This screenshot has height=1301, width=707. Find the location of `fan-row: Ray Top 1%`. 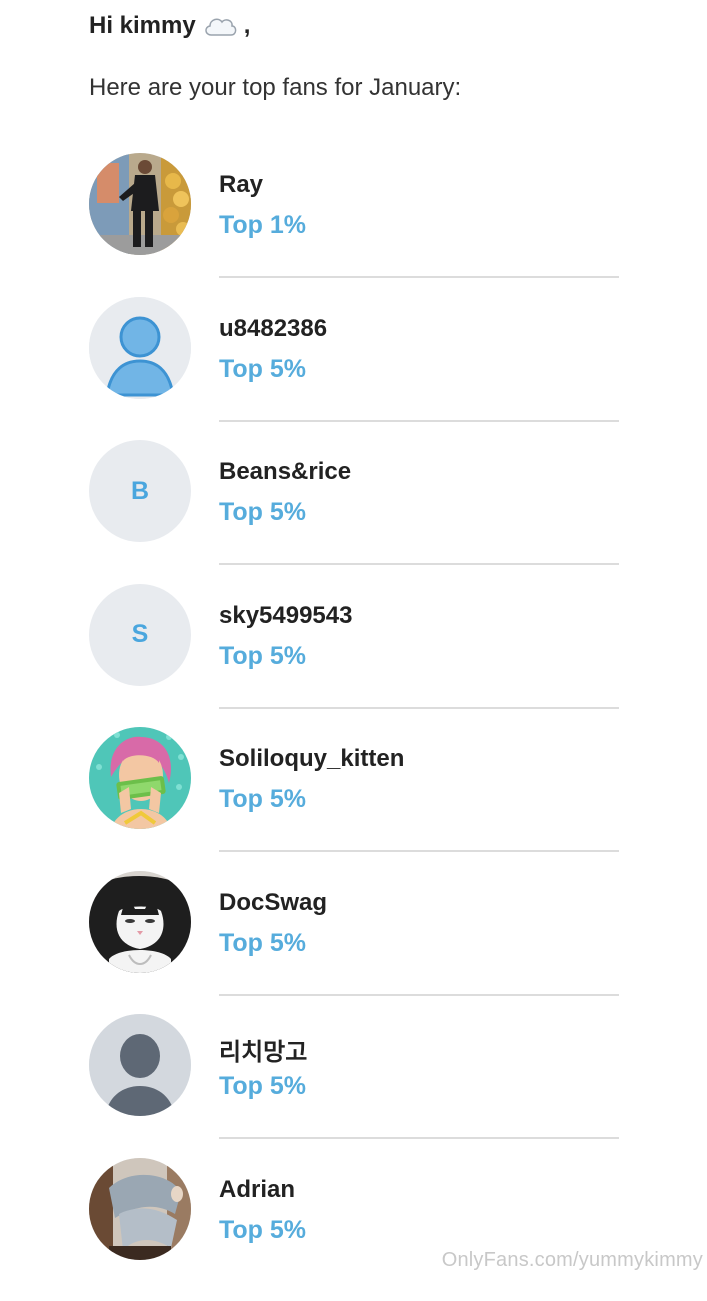

fan-row: Ray Top 1% is located at coordinates (354, 225).